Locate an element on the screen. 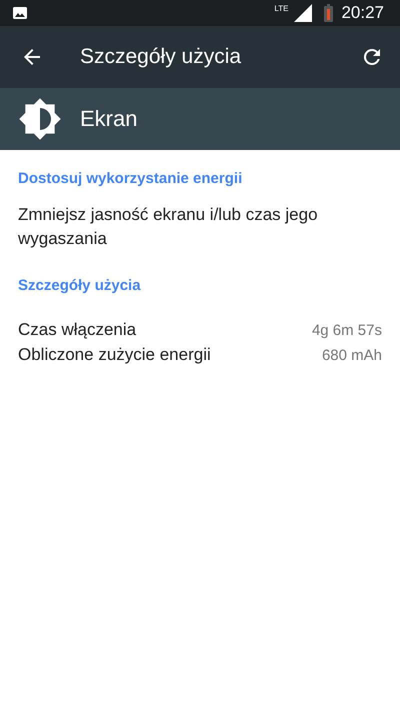 The image size is (400, 711). brightness-icon is located at coordinates (40, 119).